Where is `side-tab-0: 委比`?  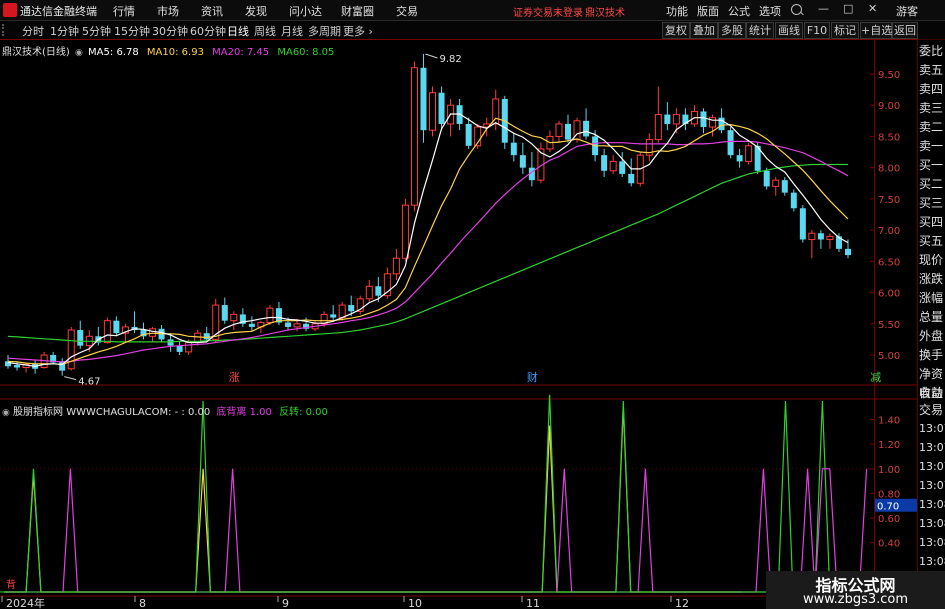
side-tab-0: 委比 is located at coordinates (931, 51).